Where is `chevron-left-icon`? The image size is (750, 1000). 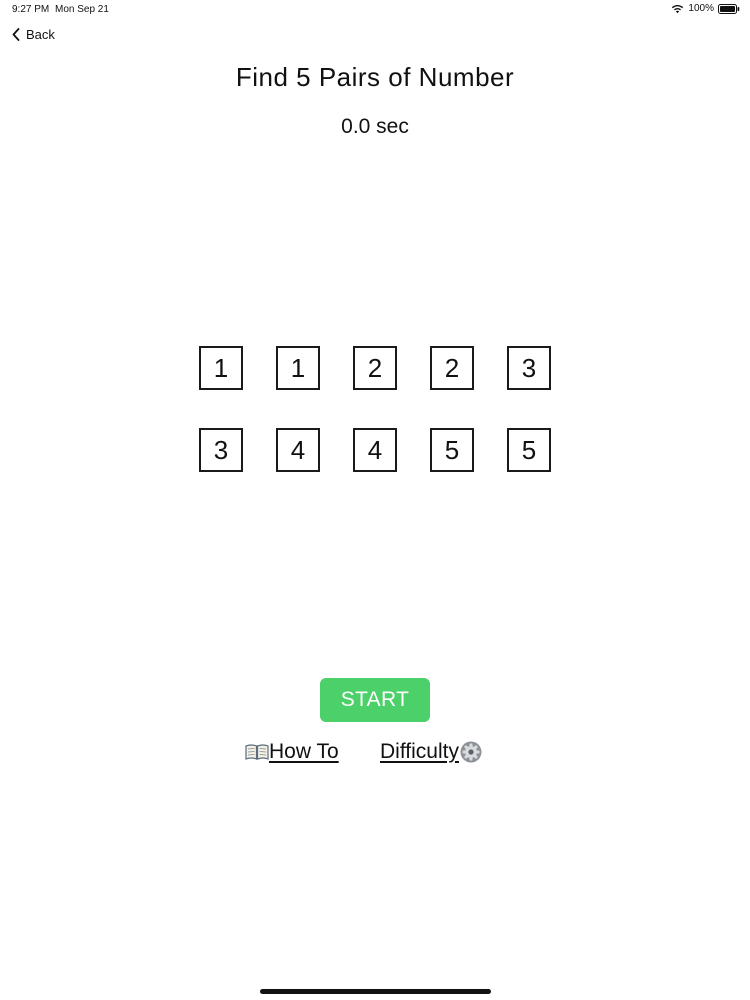 chevron-left-icon is located at coordinates (16, 34).